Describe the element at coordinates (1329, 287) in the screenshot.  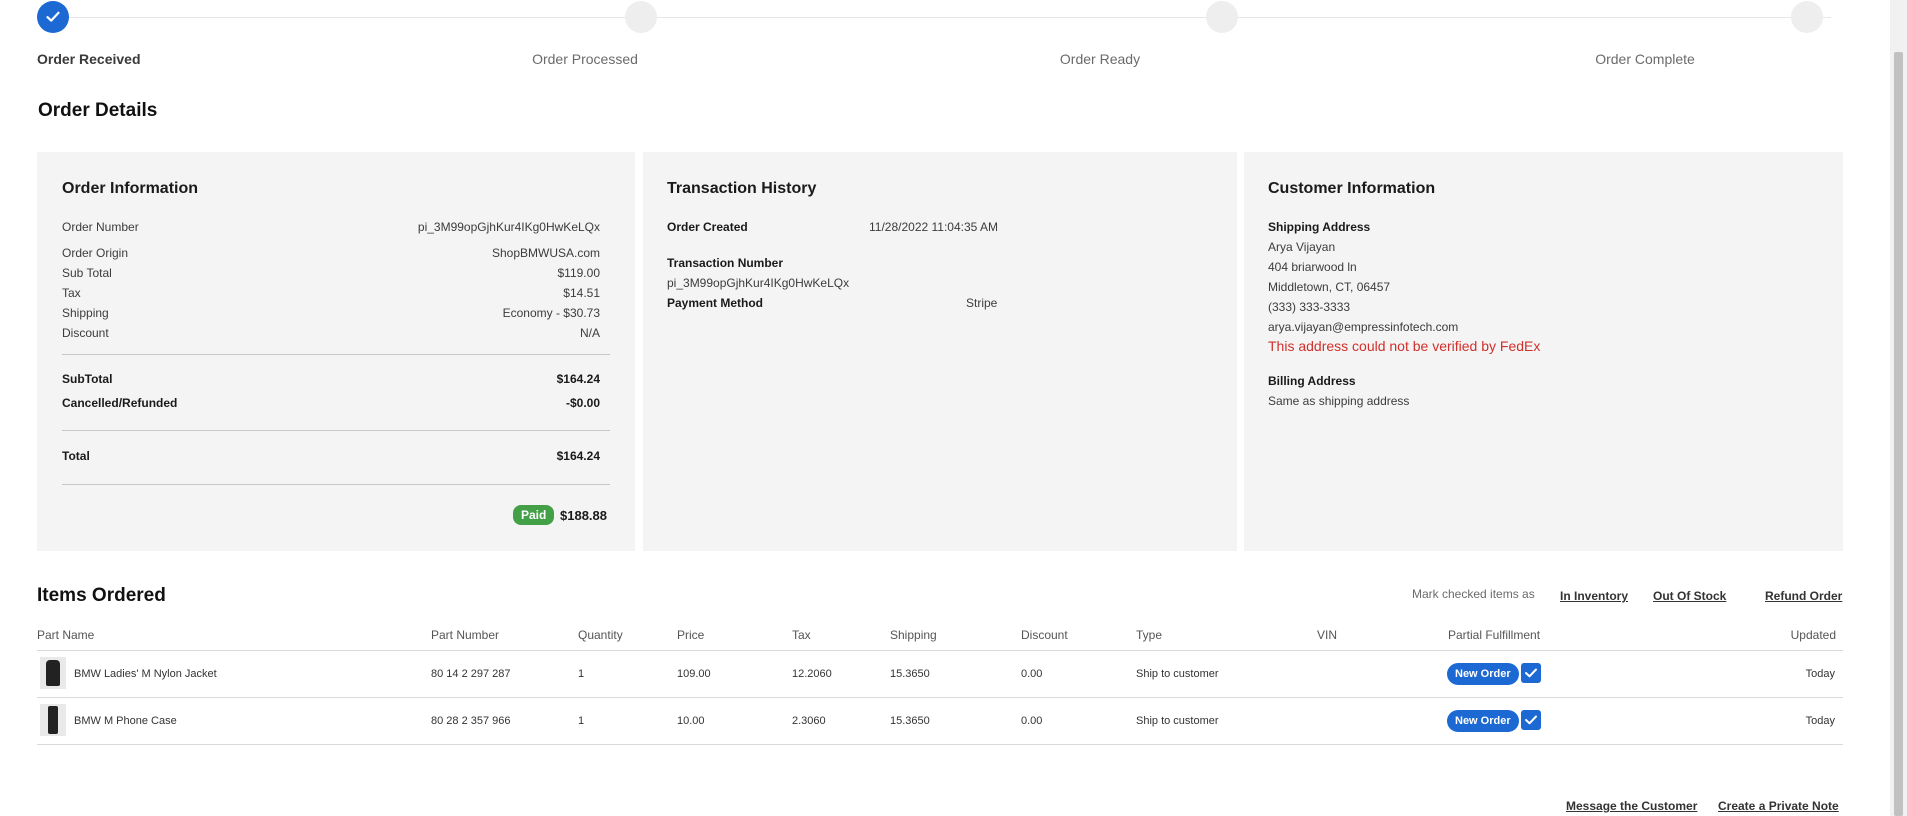
I see `city-state-zip: Middletown, CT, 06457` at that location.